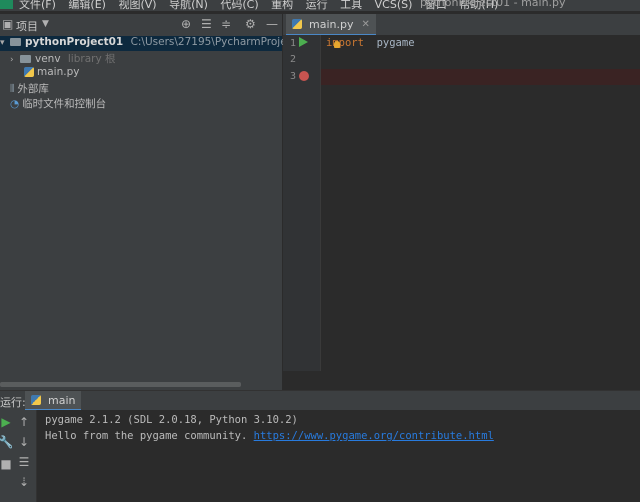  I want to click on external-libraries-label: 外部库, so click(33, 89).